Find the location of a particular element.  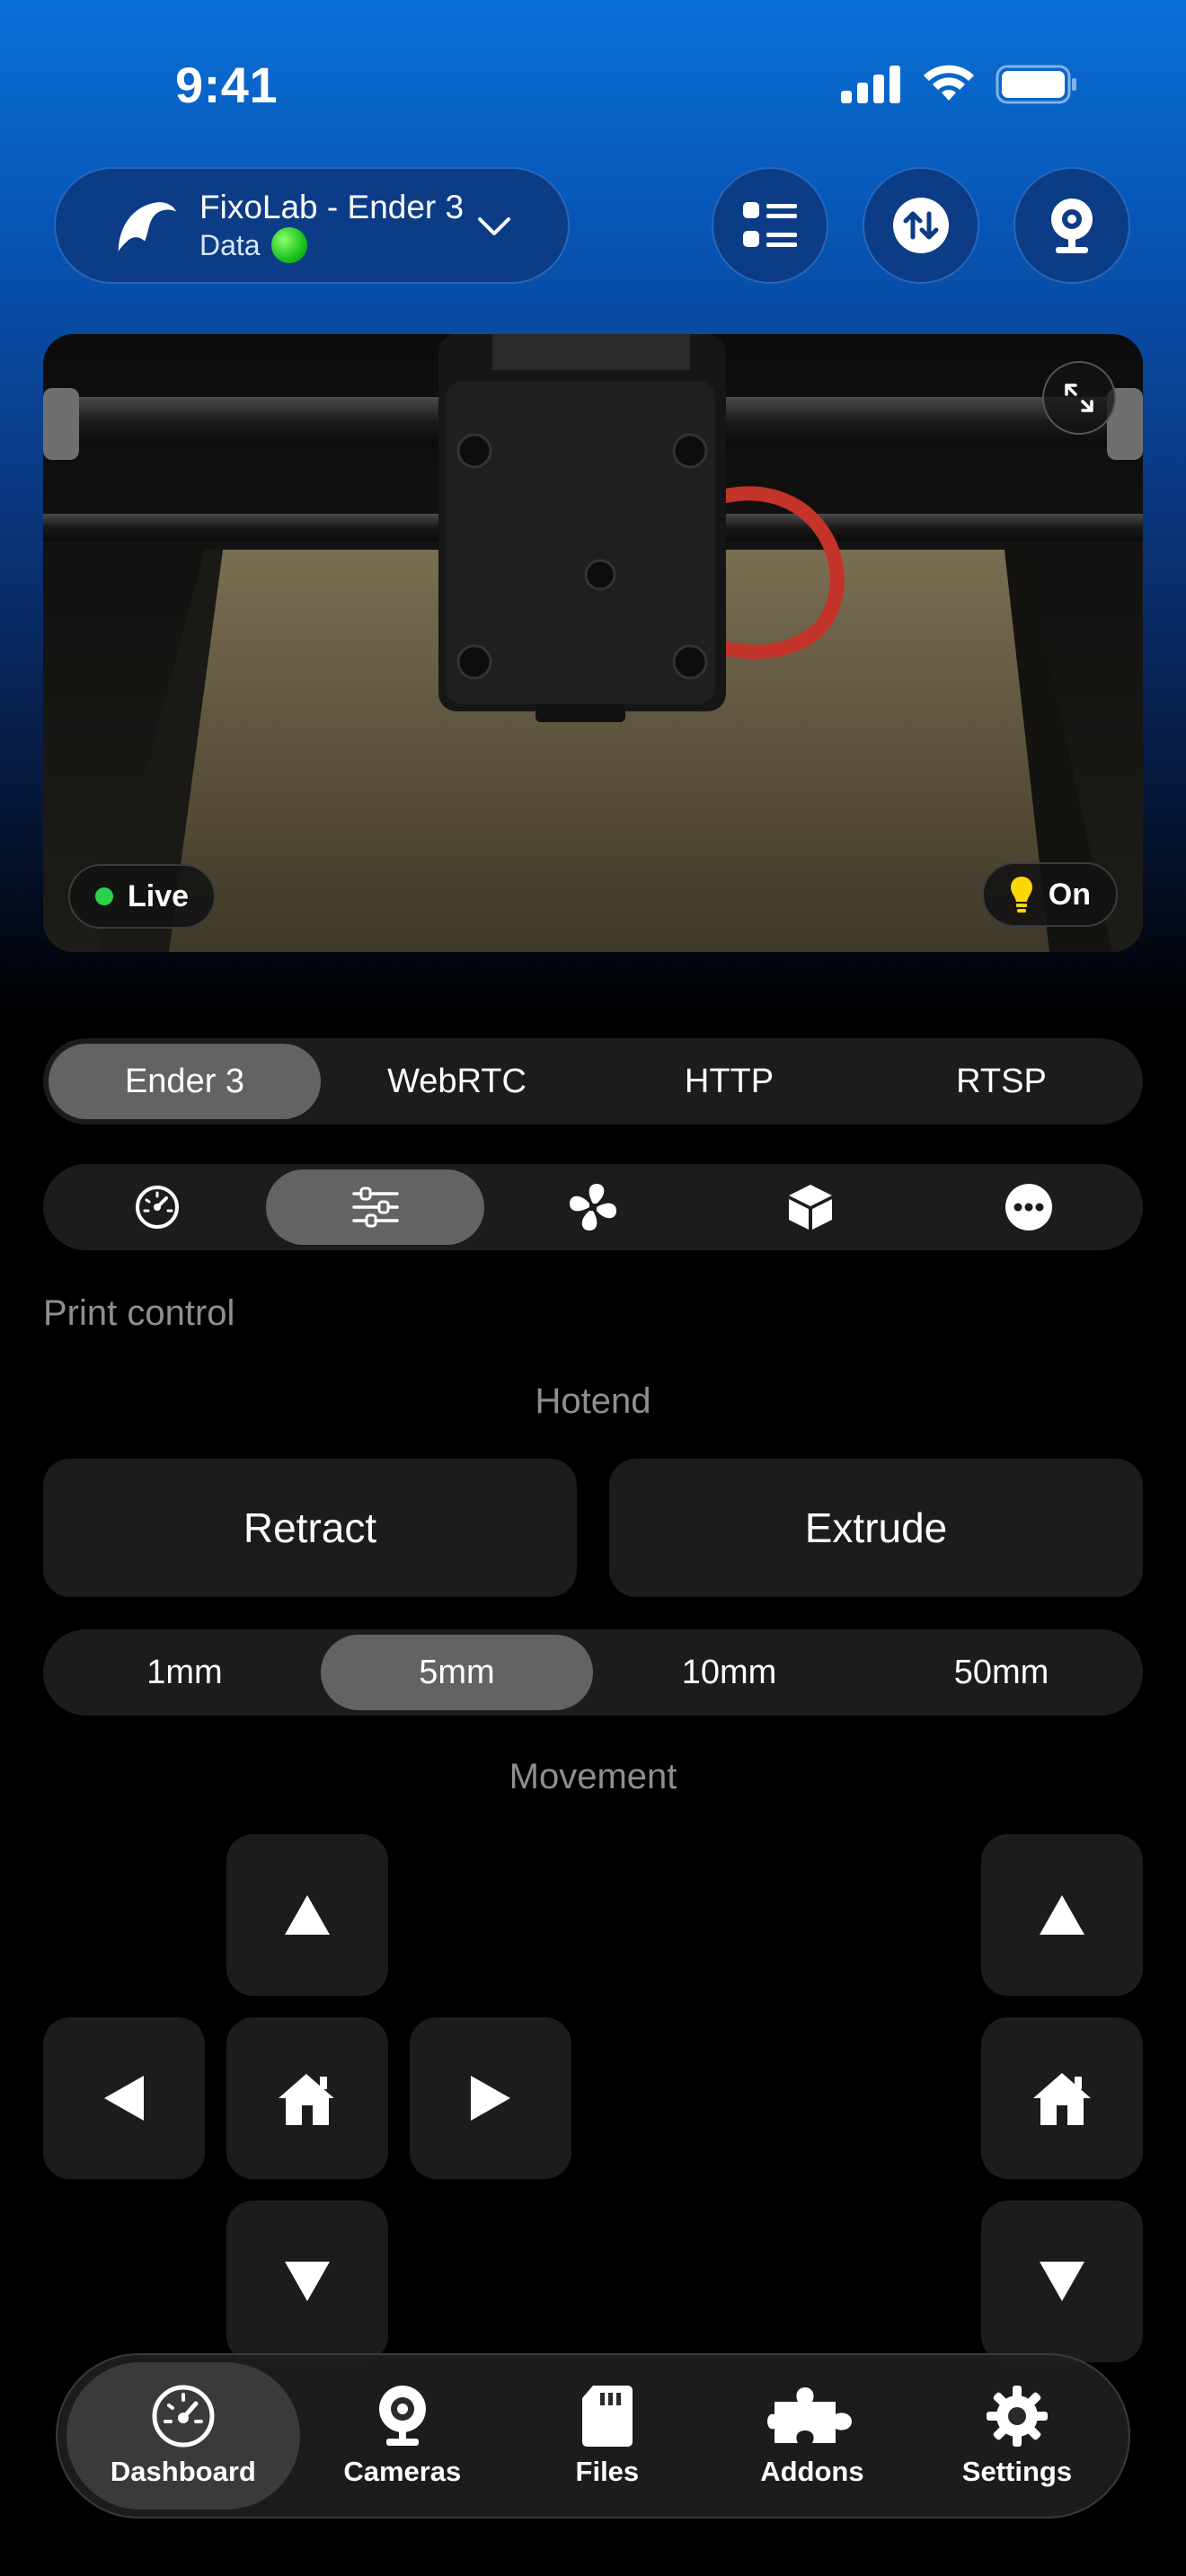

tab-bar: Dashboard Cameras Files Addons Settings is located at coordinates (593, 2436).